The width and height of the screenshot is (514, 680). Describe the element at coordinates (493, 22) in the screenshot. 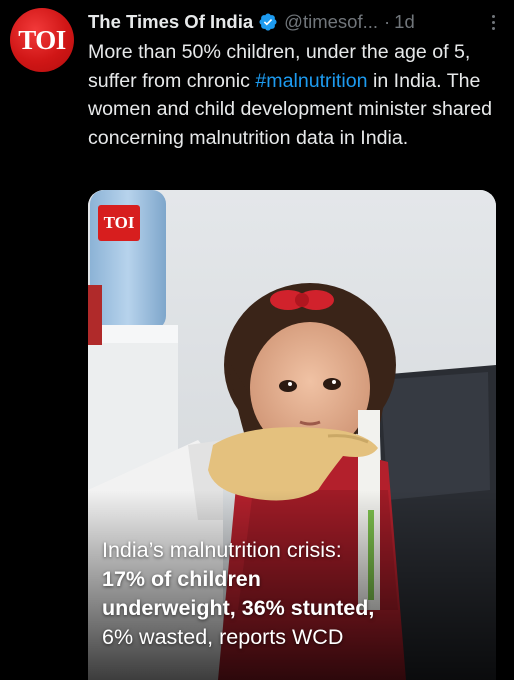

I see `more-options-icon` at that location.